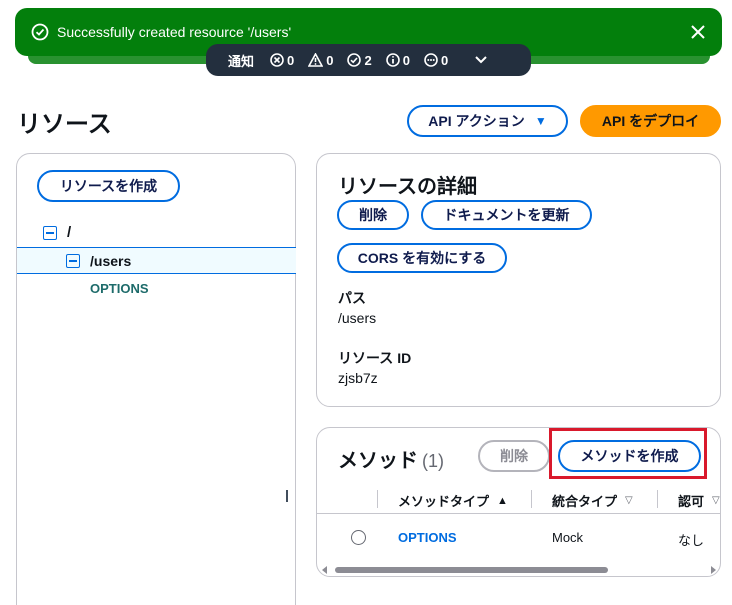 This screenshot has height=605, width=732. I want to click on tree-selected-row, so click(156, 260).